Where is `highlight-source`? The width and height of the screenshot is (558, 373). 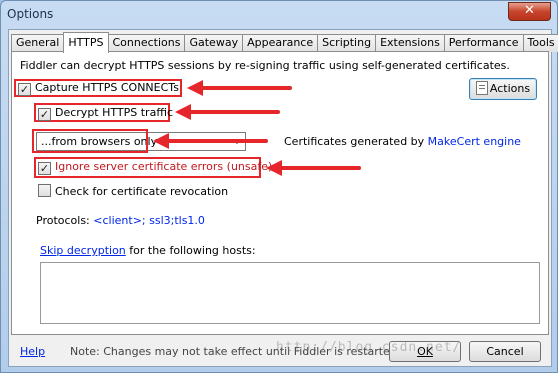
highlight-source is located at coordinates (90, 141).